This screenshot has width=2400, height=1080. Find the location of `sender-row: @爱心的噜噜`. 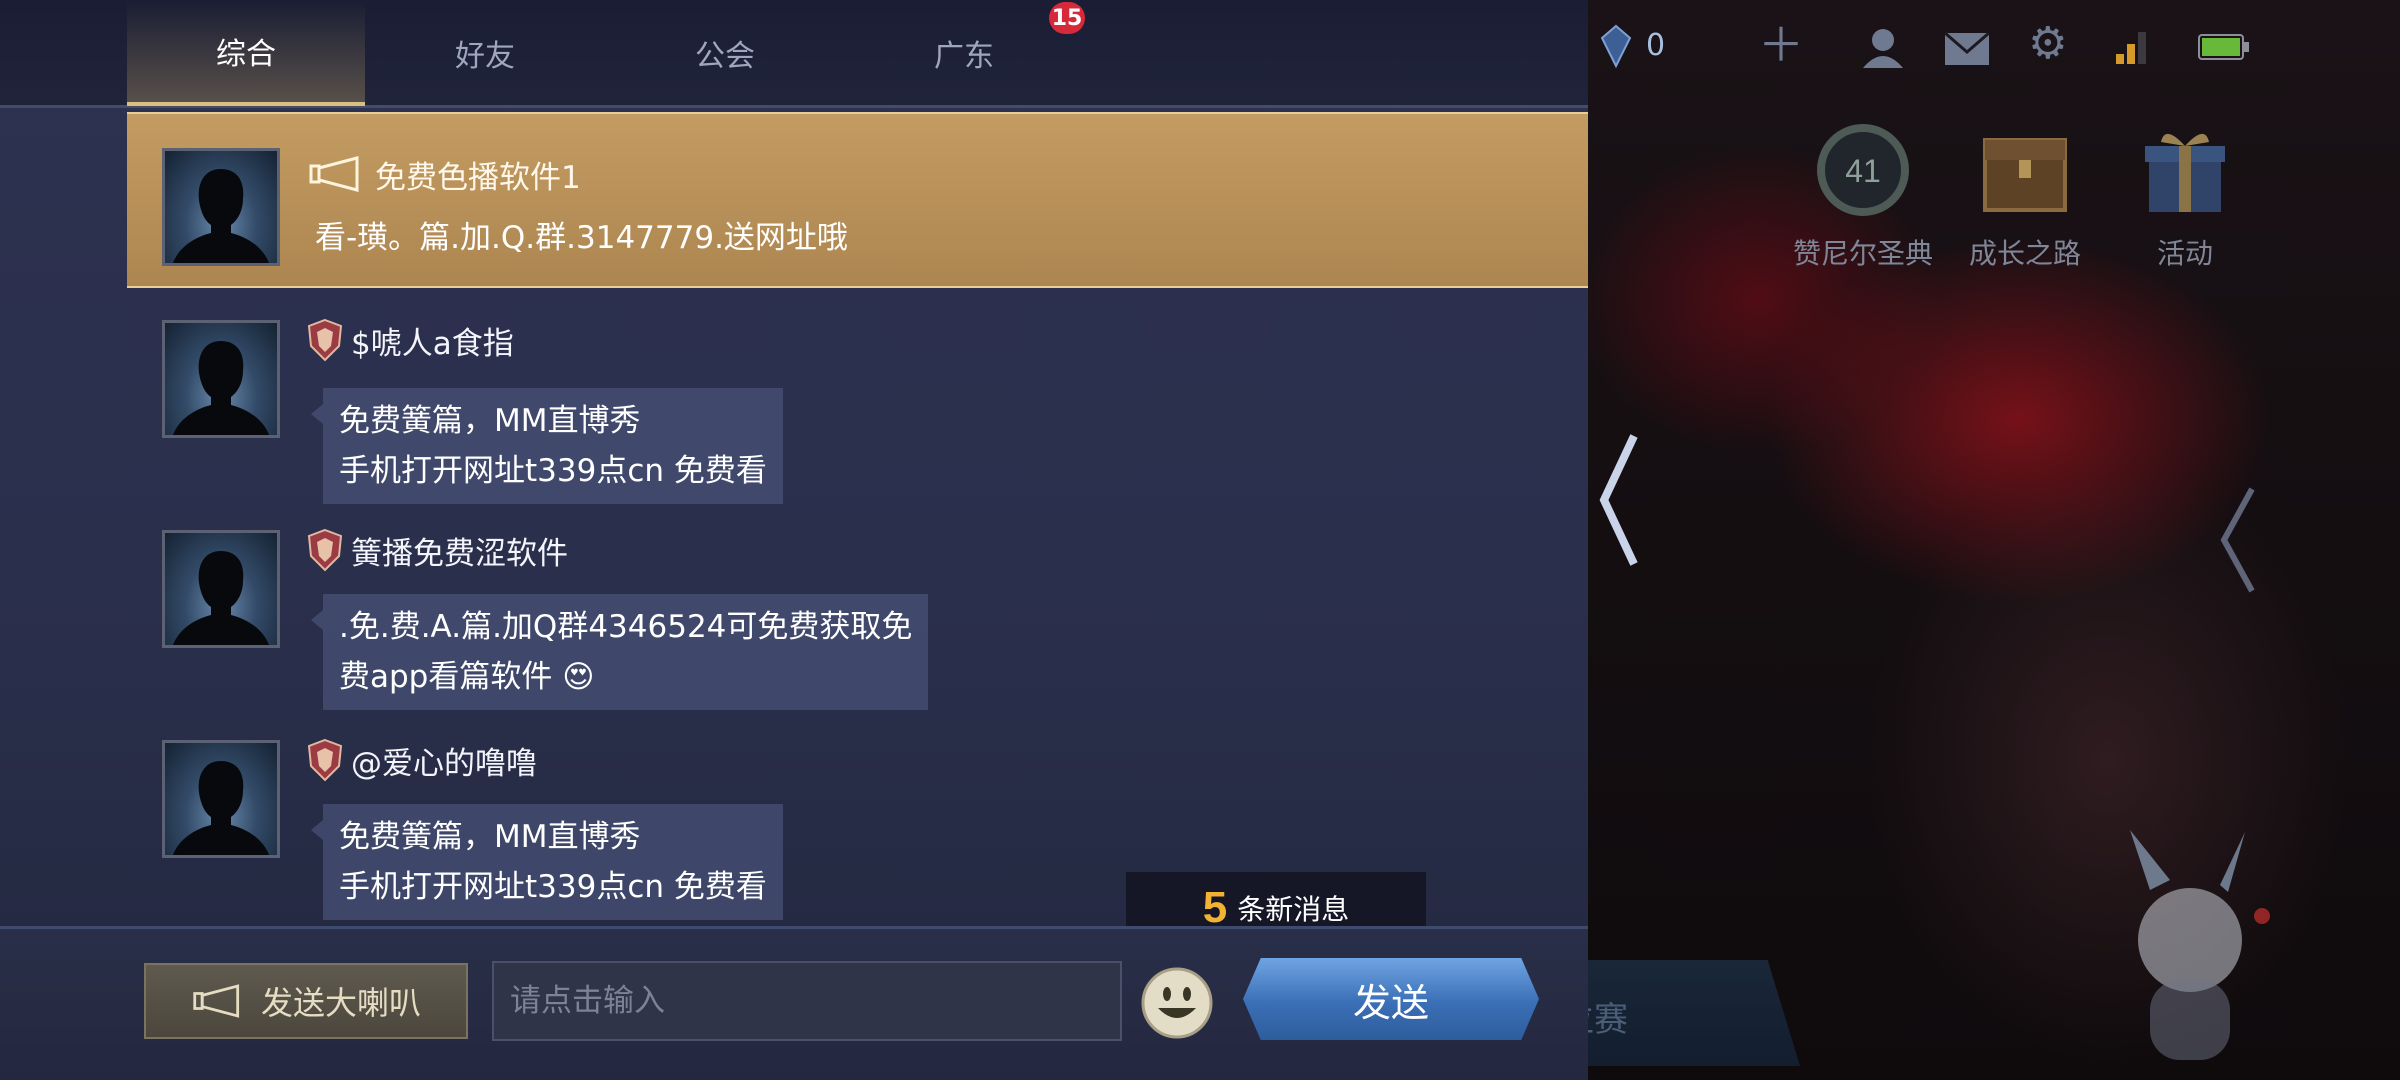

sender-row: @爱心的噜噜 is located at coordinates (422, 760).